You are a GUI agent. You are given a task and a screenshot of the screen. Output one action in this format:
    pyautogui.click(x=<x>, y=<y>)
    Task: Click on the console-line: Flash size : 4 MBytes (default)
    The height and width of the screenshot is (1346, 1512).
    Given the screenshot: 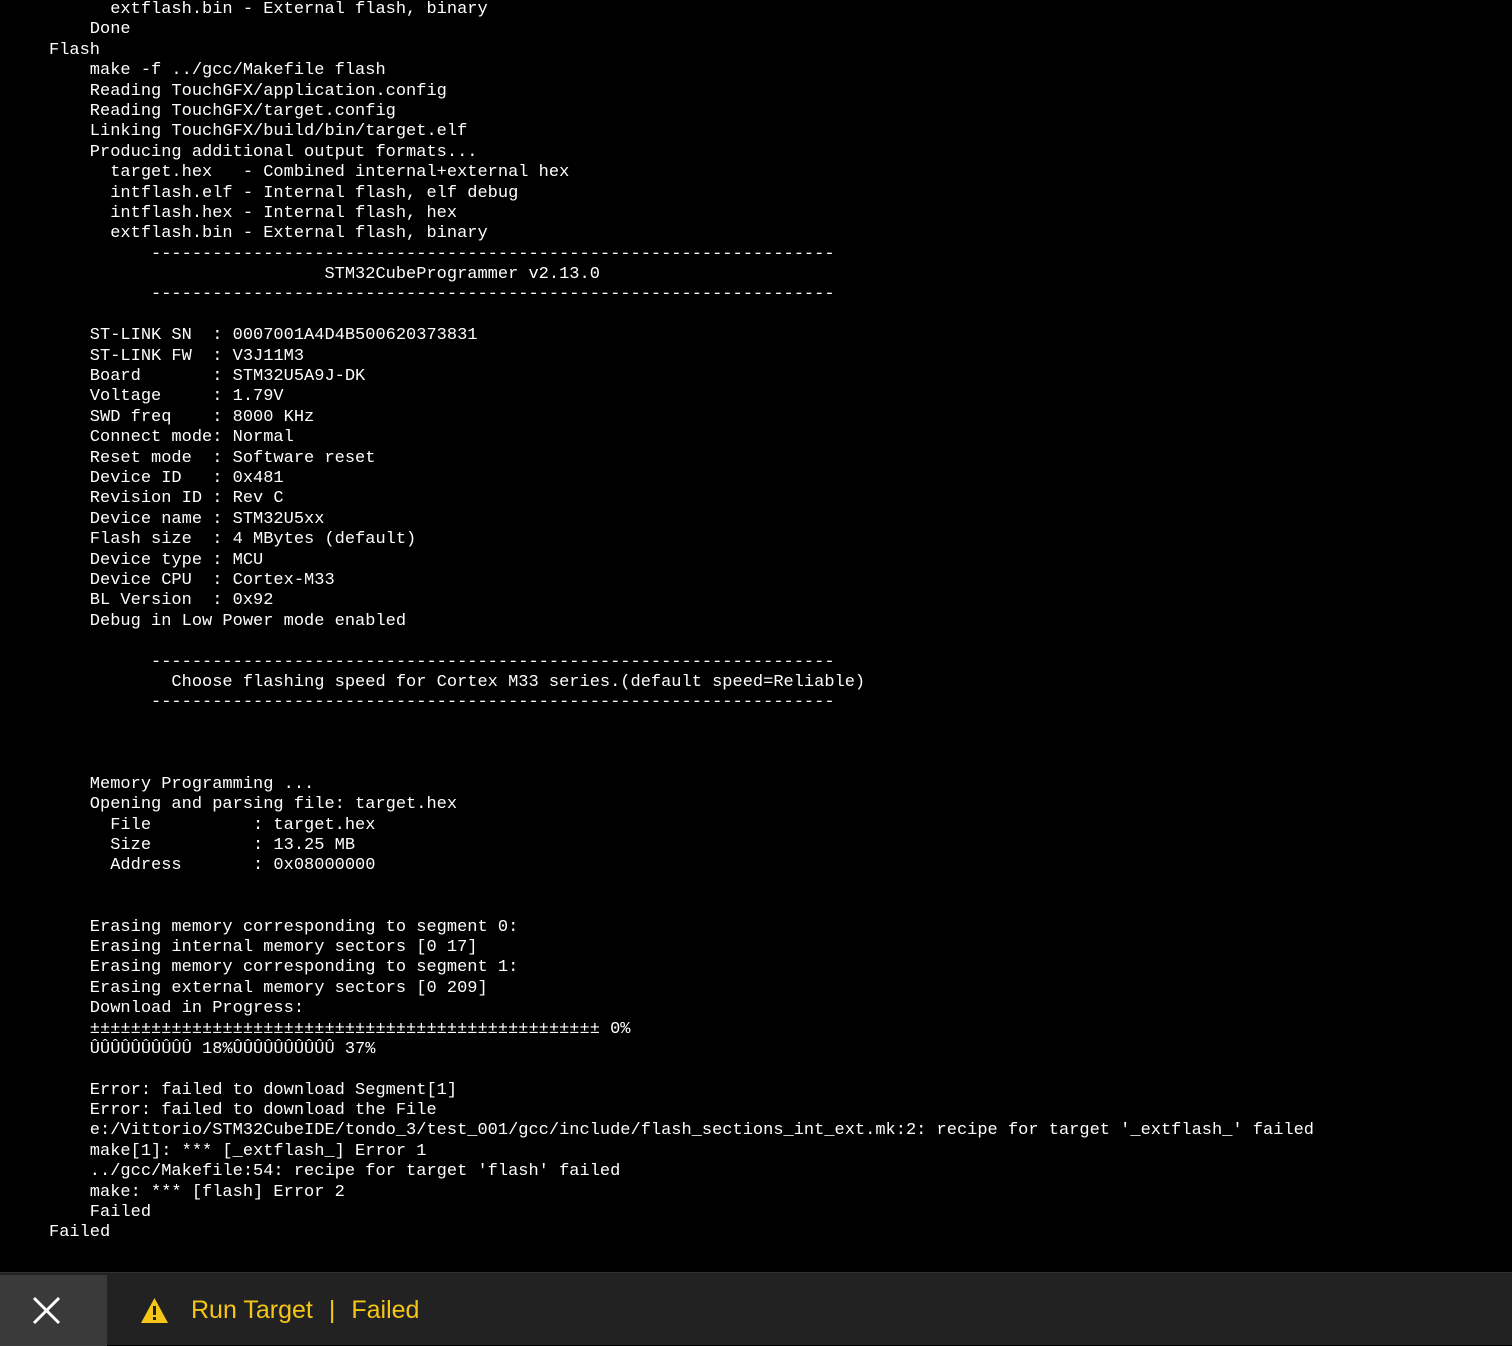 What is the action you would take?
    pyautogui.click(x=233, y=540)
    